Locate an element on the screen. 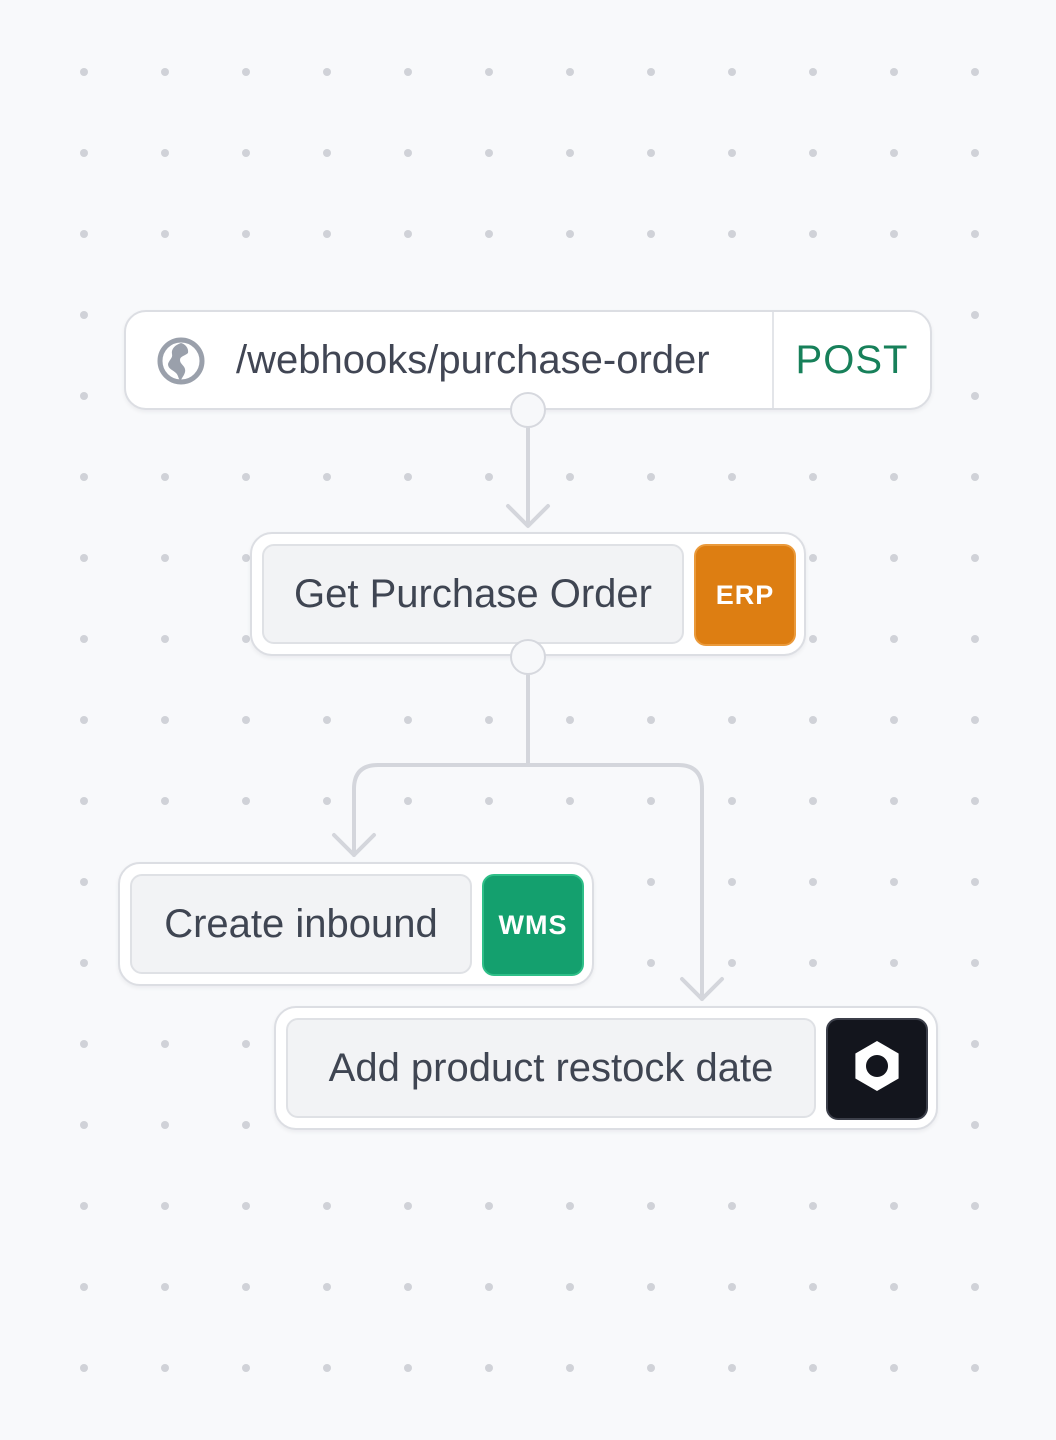 This screenshot has width=1056, height=1440. hexagon-nut-icon is located at coordinates (877, 1069).